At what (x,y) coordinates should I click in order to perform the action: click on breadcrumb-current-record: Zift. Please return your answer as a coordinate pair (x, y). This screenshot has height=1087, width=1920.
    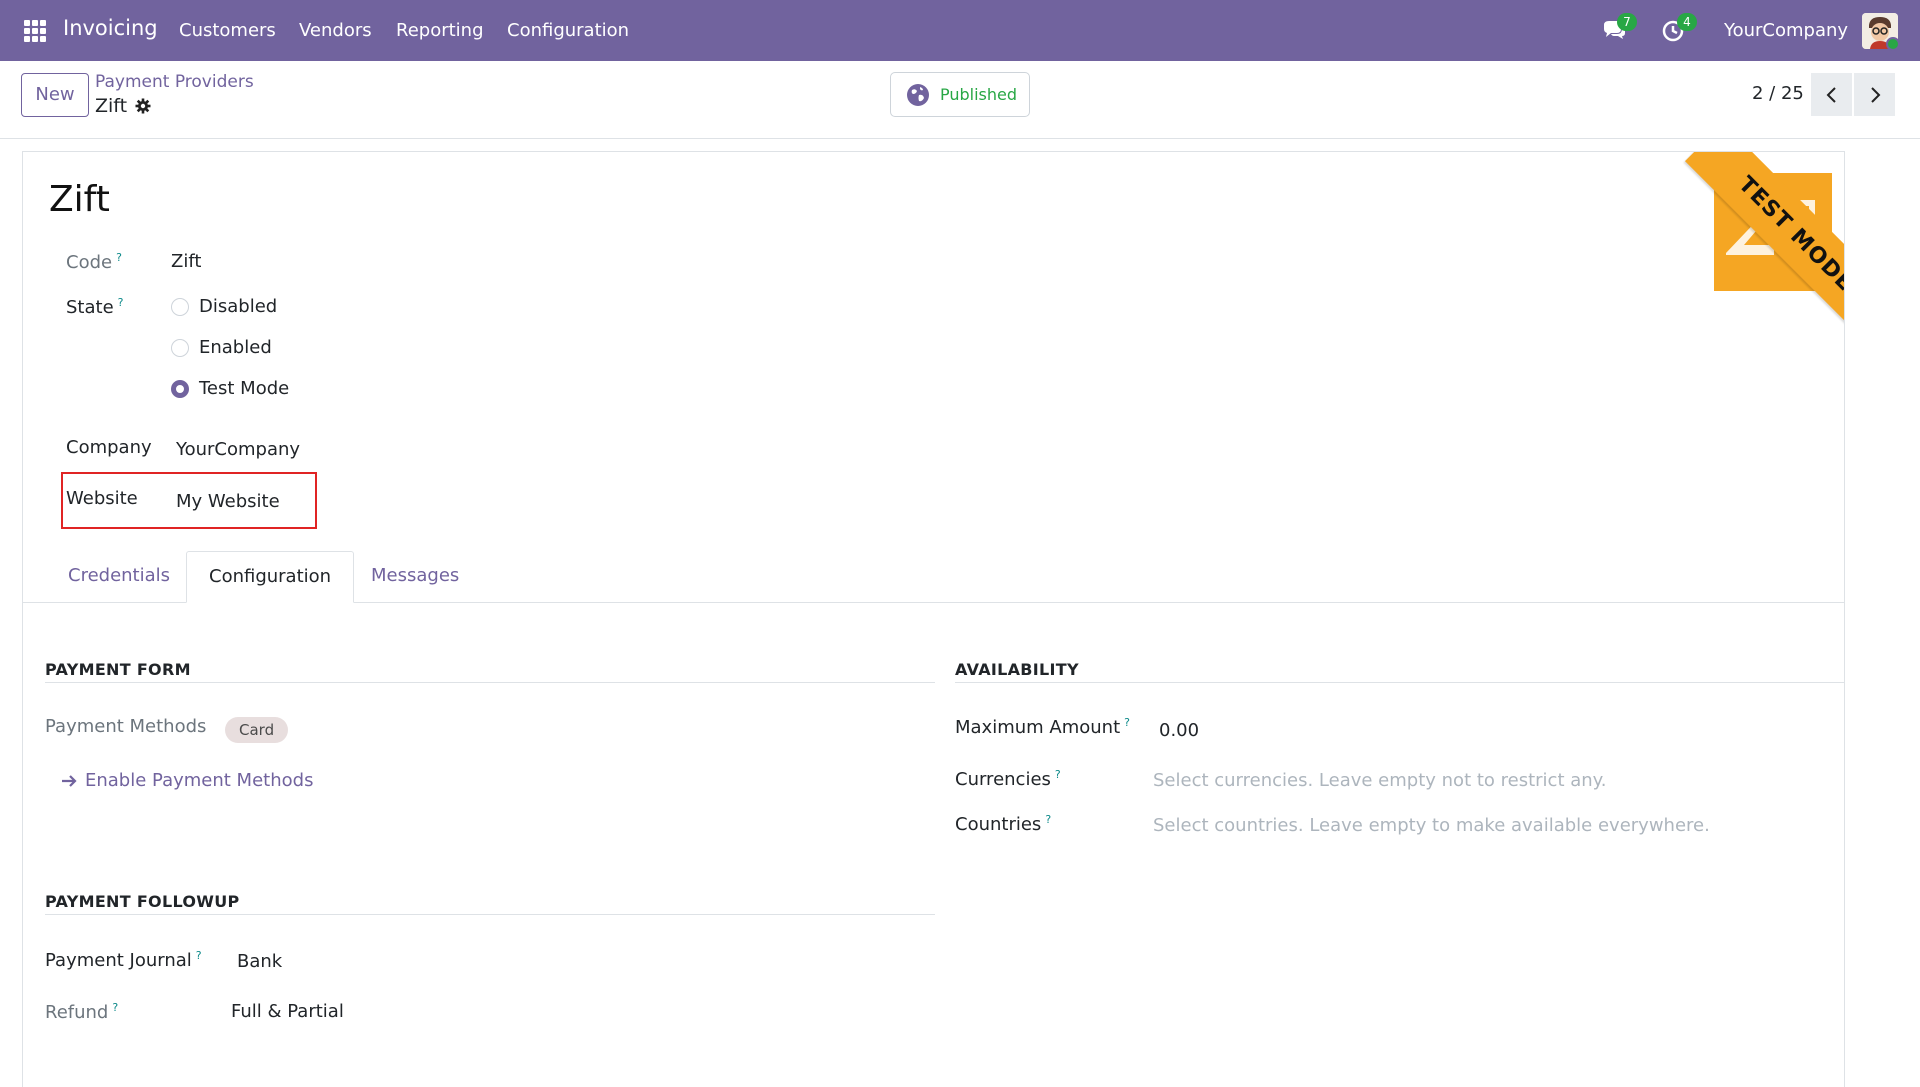
    Looking at the image, I should click on (123, 106).